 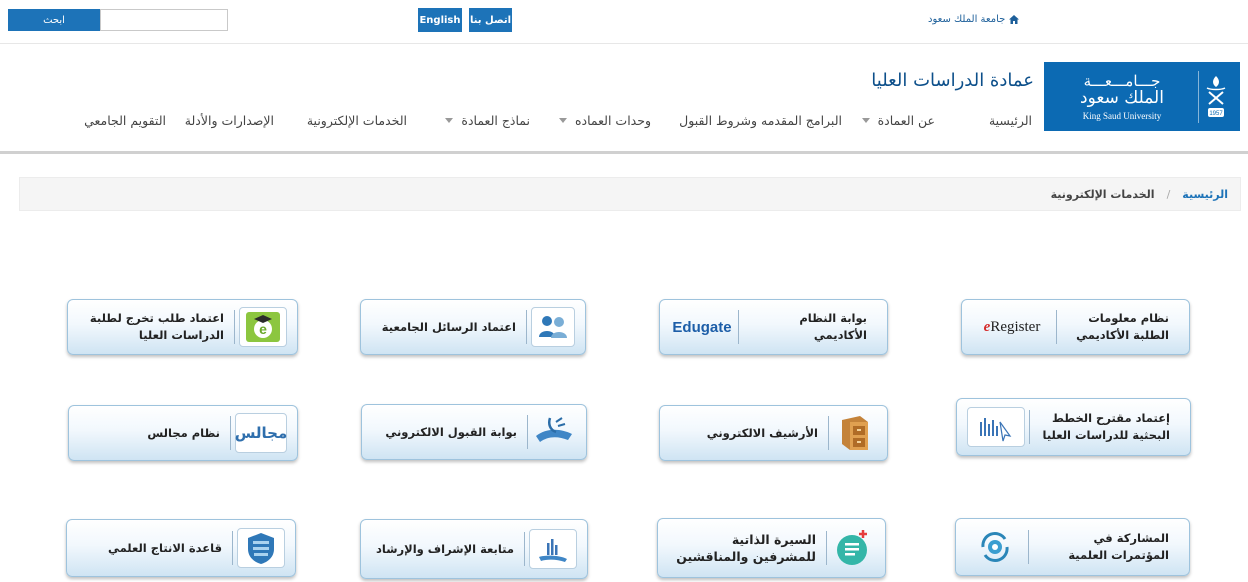 I want to click on nav-calendar-label: التقويم الجامعي, so click(x=125, y=120).